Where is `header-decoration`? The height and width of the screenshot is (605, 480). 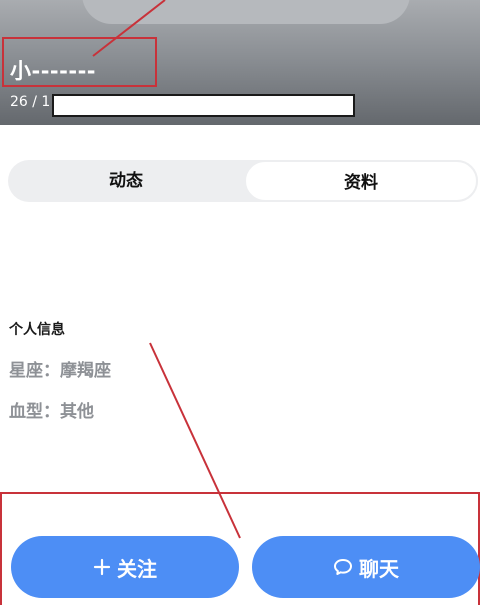 header-decoration is located at coordinates (246, 12).